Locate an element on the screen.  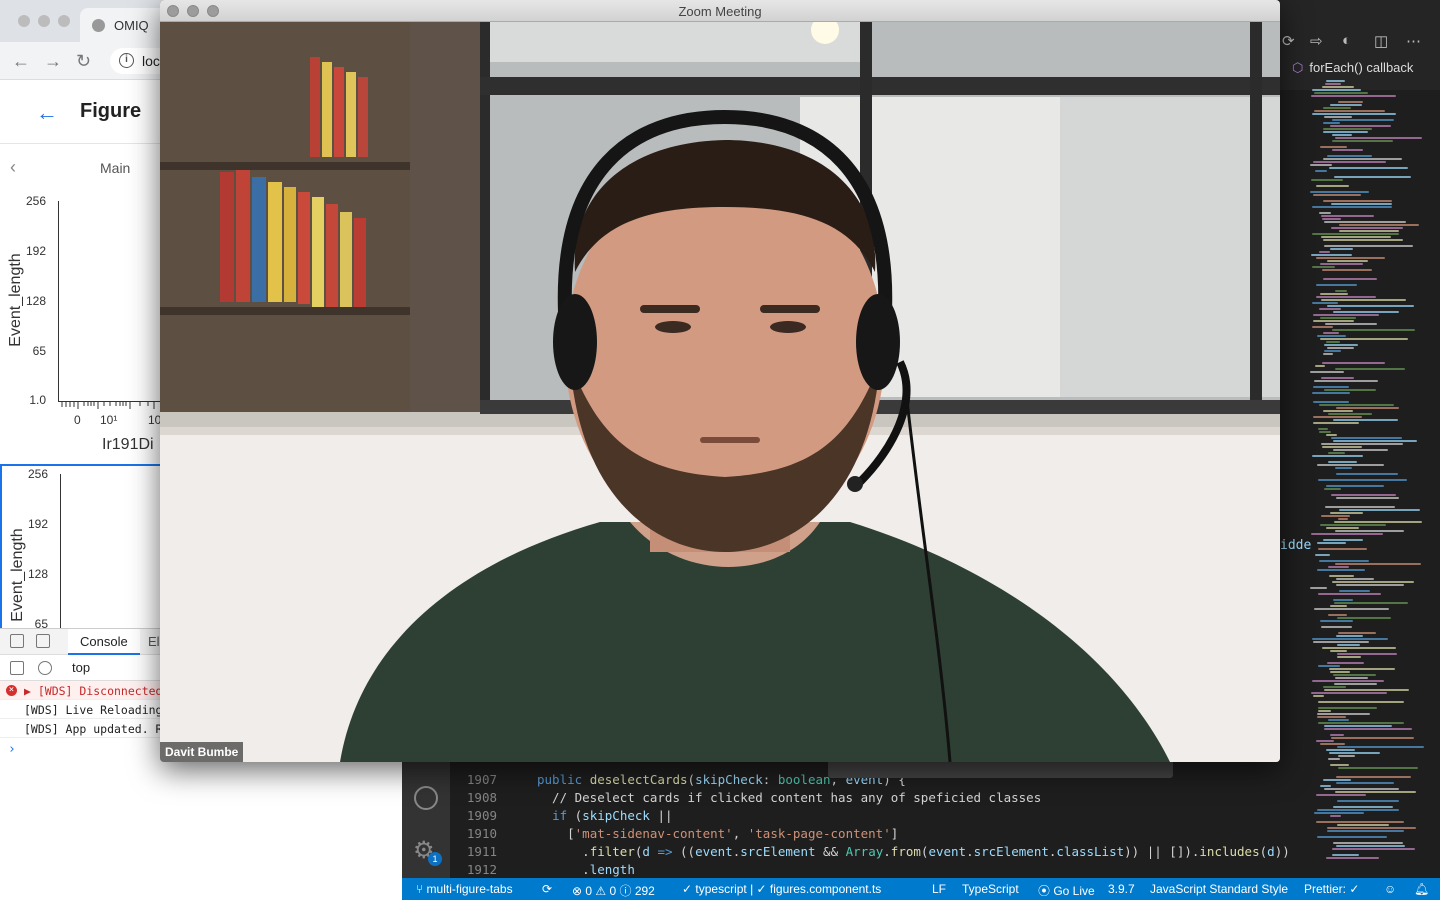
split-editor-icon: ◫ is located at coordinates (1381, 41).